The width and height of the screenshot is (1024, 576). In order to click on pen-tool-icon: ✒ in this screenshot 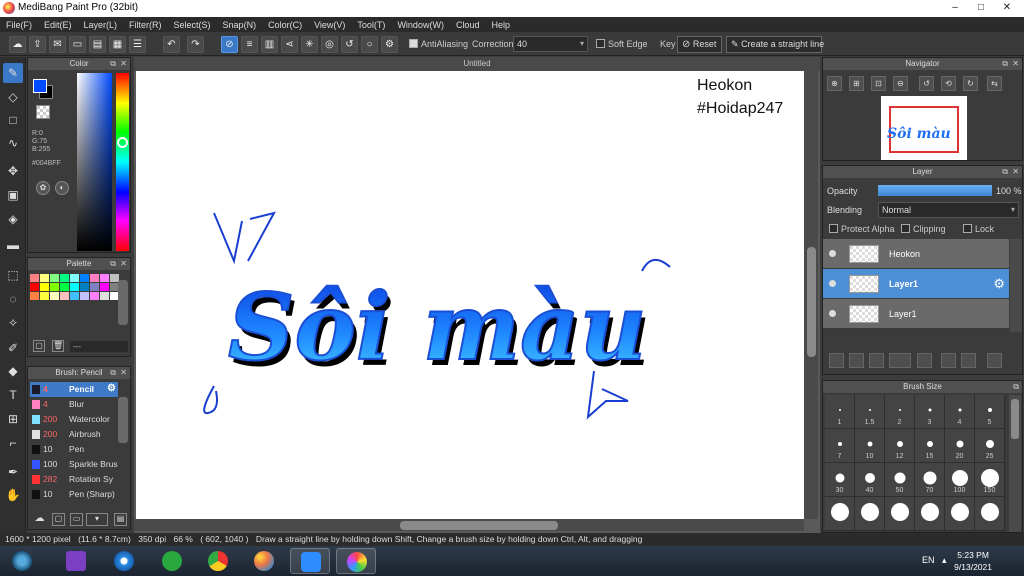, I will do `click(13, 472)`.